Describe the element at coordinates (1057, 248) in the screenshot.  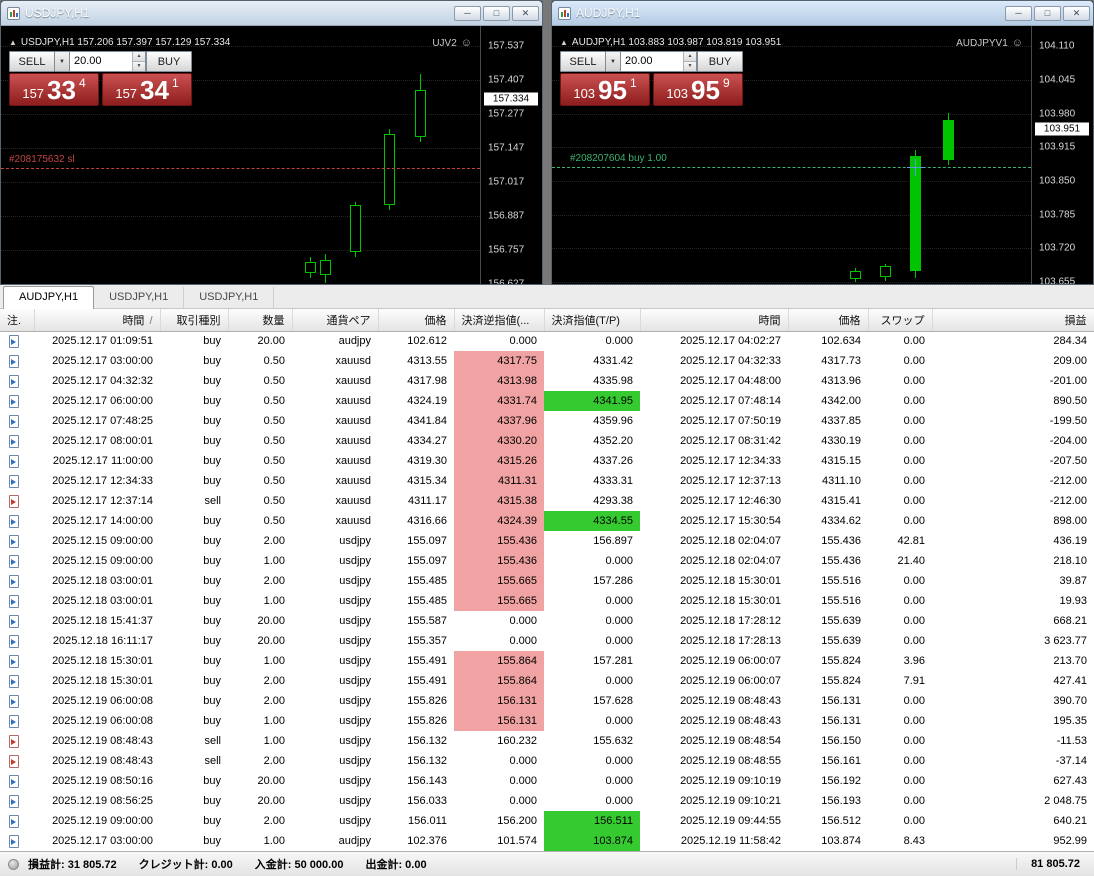
I see `price-axis-label: 103.720` at that location.